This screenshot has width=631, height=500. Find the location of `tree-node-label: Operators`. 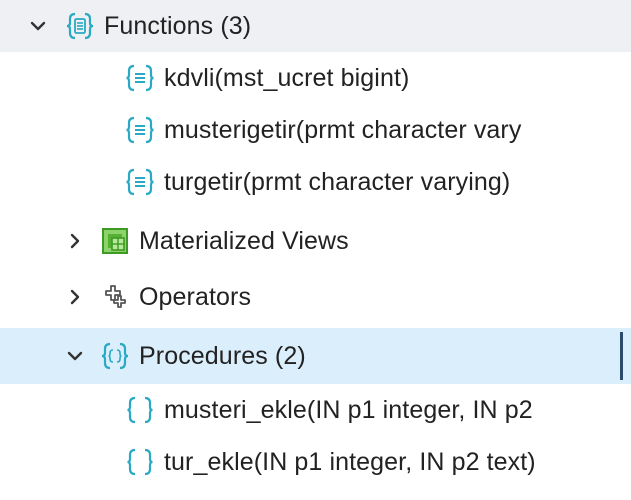

tree-node-label: Operators is located at coordinates (195, 297).